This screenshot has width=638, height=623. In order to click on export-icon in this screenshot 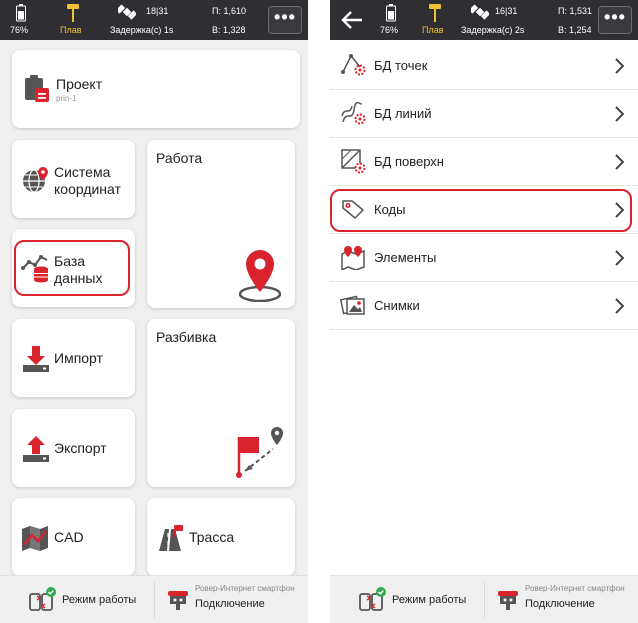, I will do `click(36, 449)`.